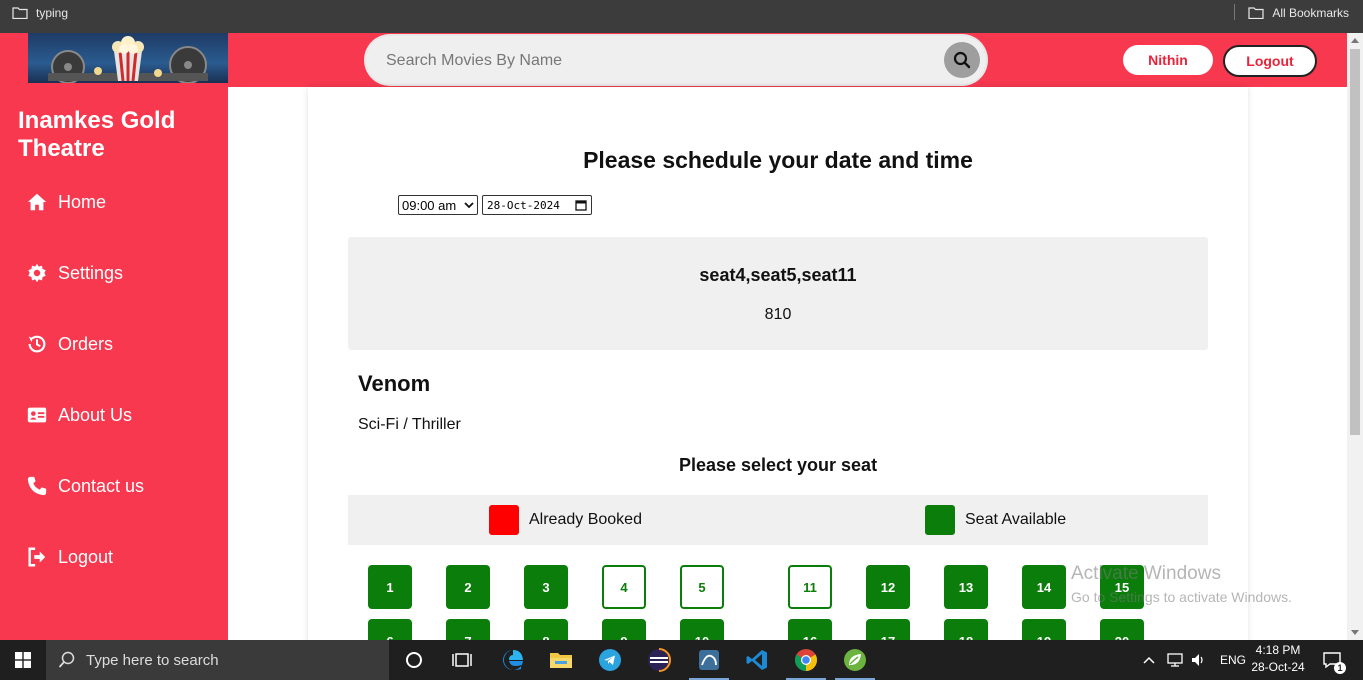 The image size is (1363, 680). What do you see at coordinates (681, 16) in the screenshot?
I see `bookmarks-bar: typing All Bookmarks` at bounding box center [681, 16].